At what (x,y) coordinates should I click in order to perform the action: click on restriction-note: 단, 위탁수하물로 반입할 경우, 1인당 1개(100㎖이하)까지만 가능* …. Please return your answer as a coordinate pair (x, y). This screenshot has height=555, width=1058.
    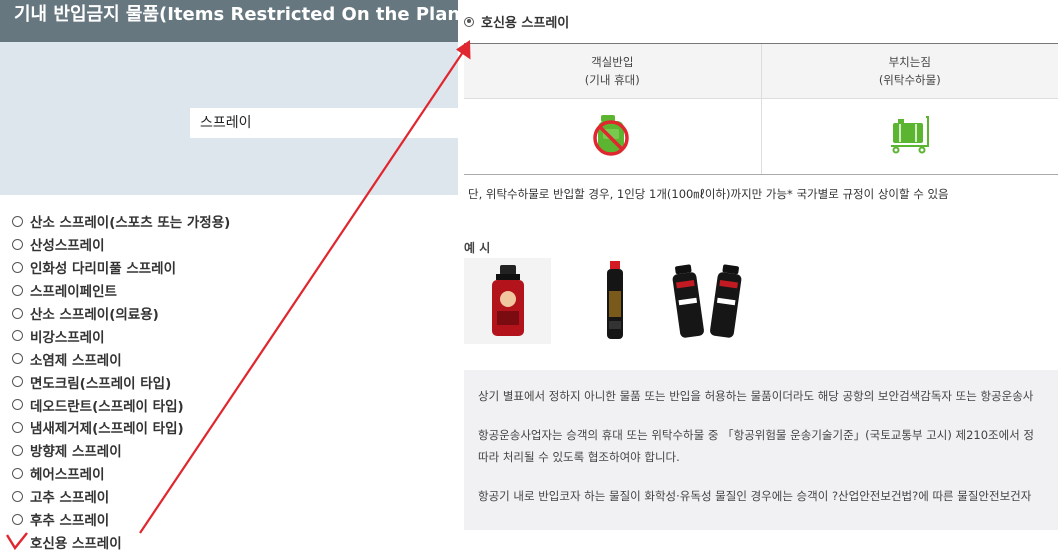
    Looking at the image, I should click on (708, 194).